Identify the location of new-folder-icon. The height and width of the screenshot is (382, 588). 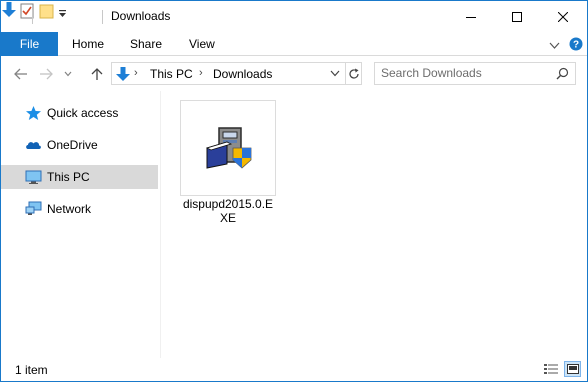
(48, 13).